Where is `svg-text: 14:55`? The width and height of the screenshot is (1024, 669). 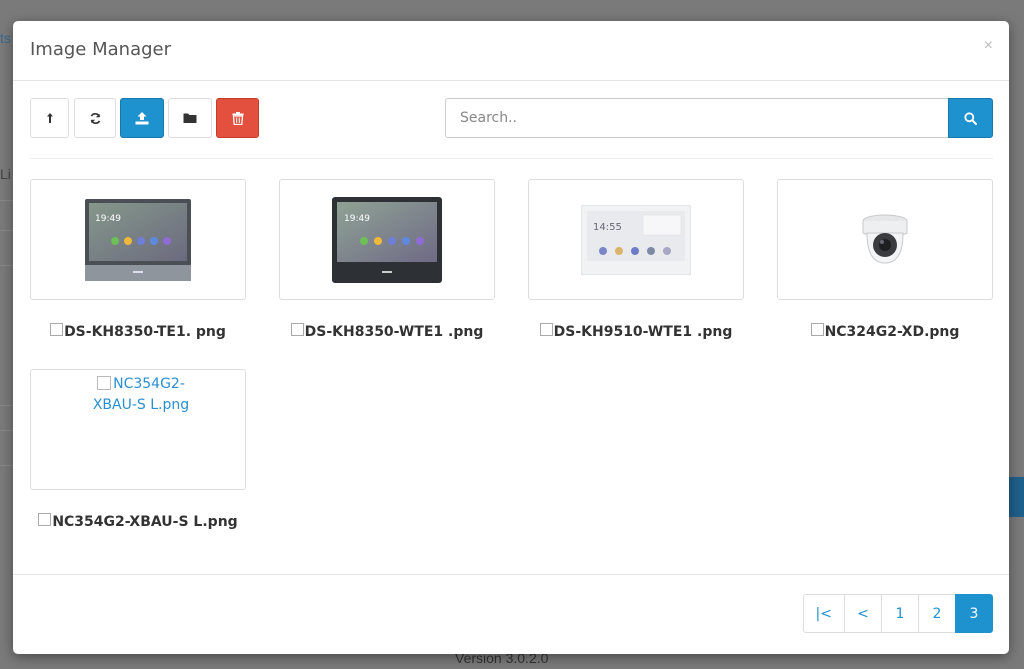 svg-text: 14:55 is located at coordinates (607, 227).